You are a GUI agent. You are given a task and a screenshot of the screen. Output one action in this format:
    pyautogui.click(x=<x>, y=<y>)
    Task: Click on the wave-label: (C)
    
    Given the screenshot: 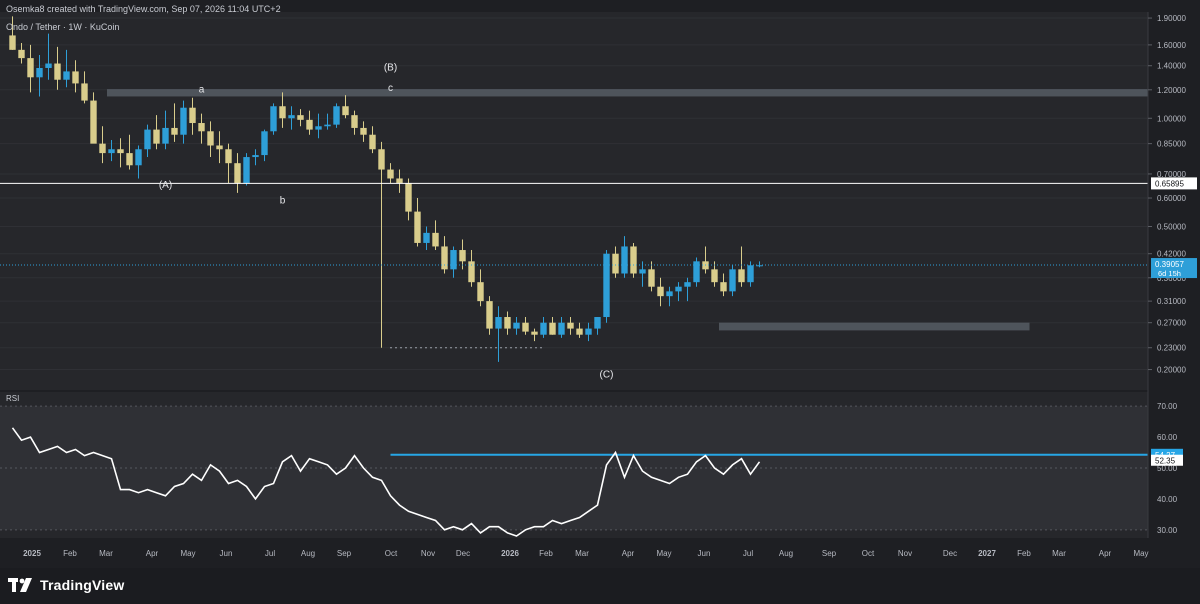 What is the action you would take?
    pyautogui.click(x=607, y=375)
    